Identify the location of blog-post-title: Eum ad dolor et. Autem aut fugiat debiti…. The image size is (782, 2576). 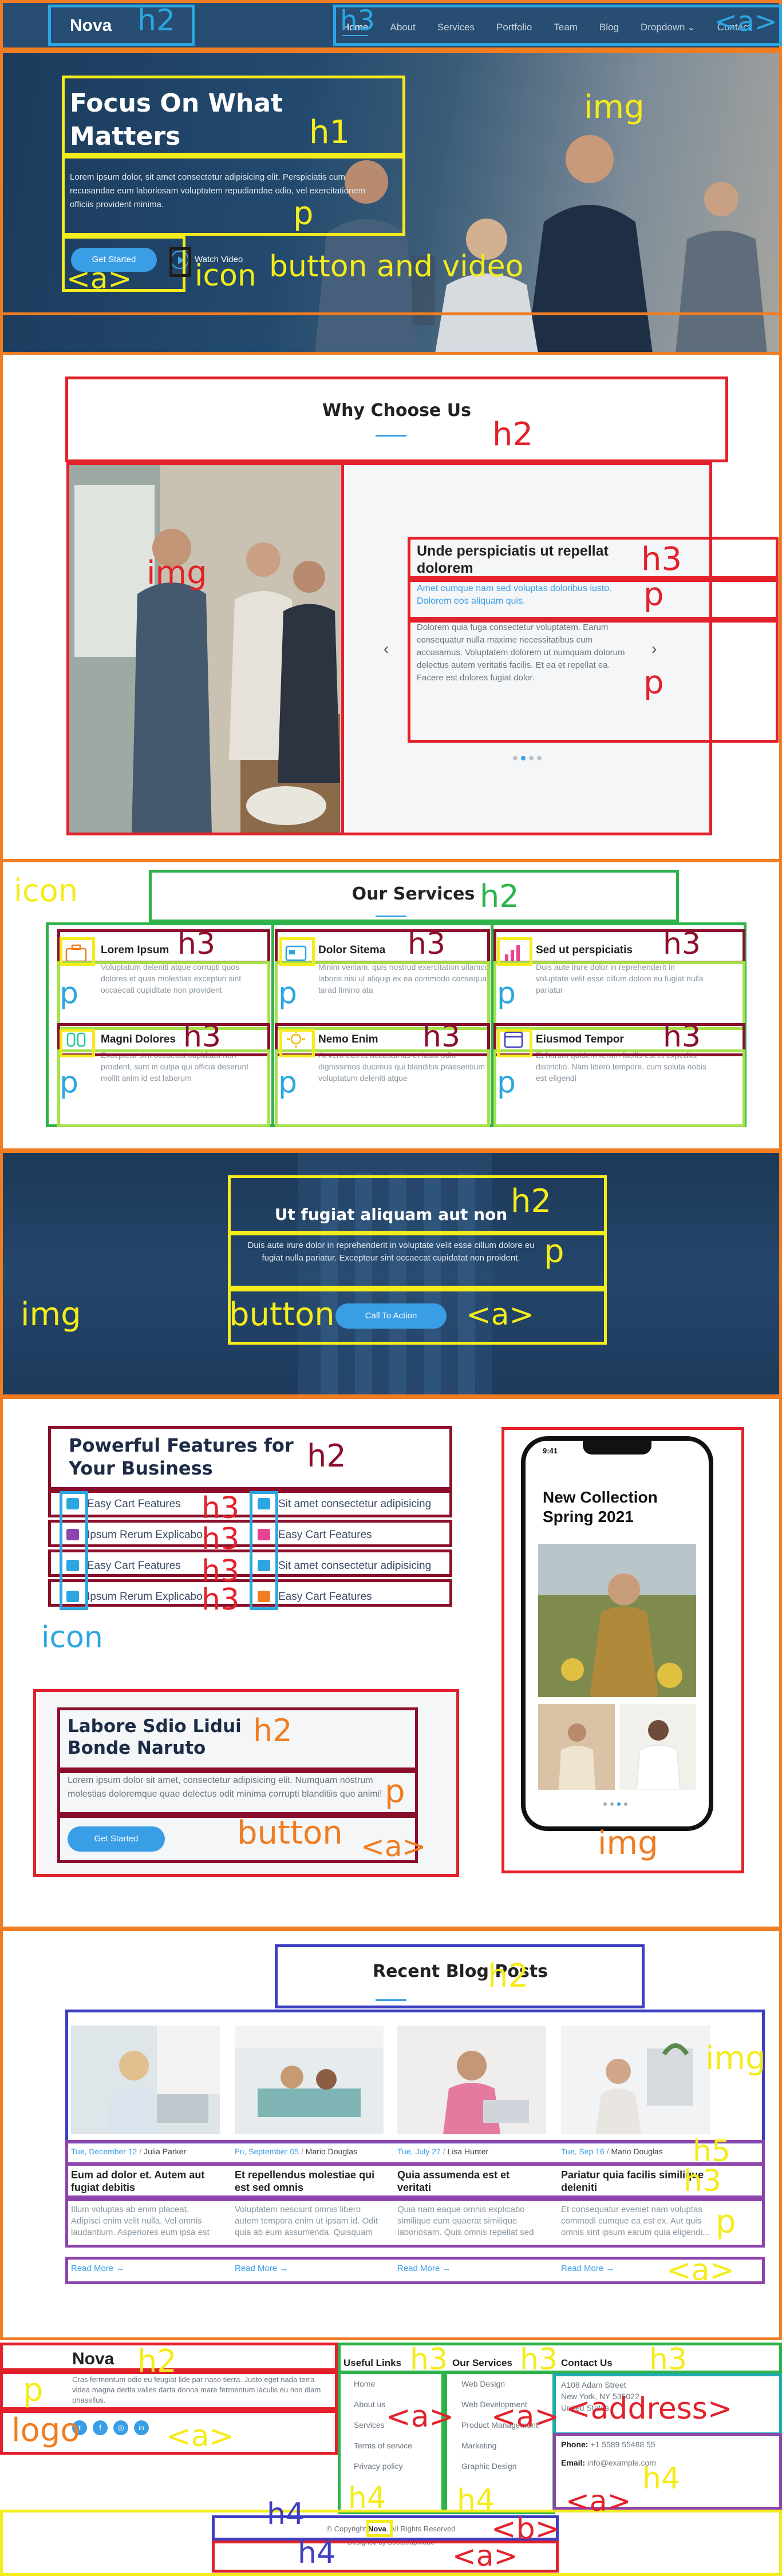
(145, 2181).